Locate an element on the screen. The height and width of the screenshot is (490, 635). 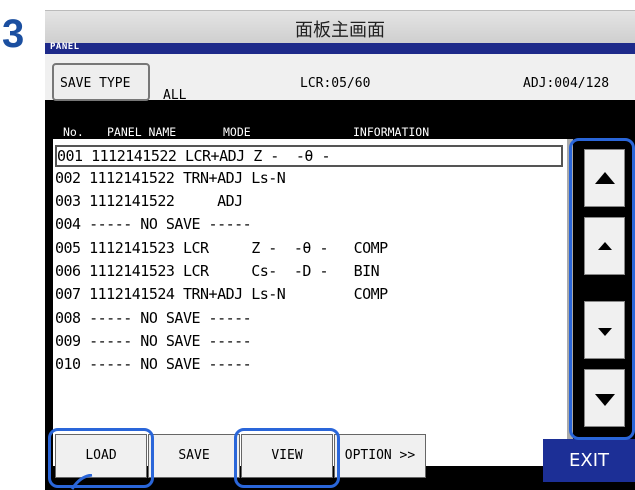
save-type-button: SAVE TYPE is located at coordinates (101, 82).